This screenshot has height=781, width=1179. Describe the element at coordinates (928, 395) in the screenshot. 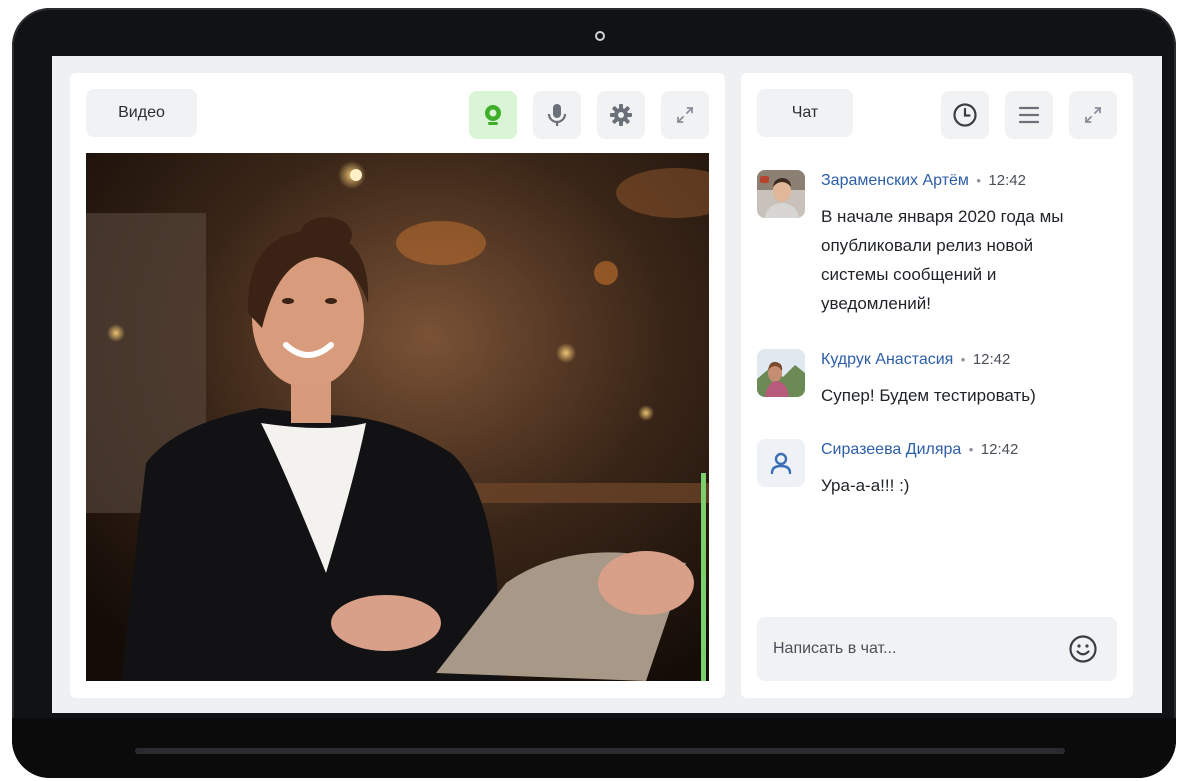

I see `message-text: Супер! Будем тестировать)` at that location.